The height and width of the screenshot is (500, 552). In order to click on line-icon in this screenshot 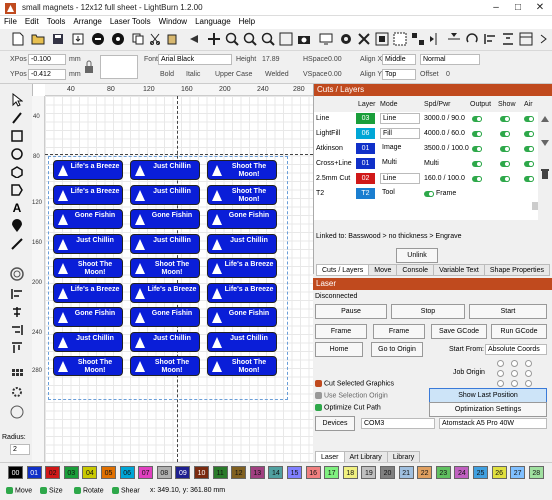, I will do `click(17, 136)`.